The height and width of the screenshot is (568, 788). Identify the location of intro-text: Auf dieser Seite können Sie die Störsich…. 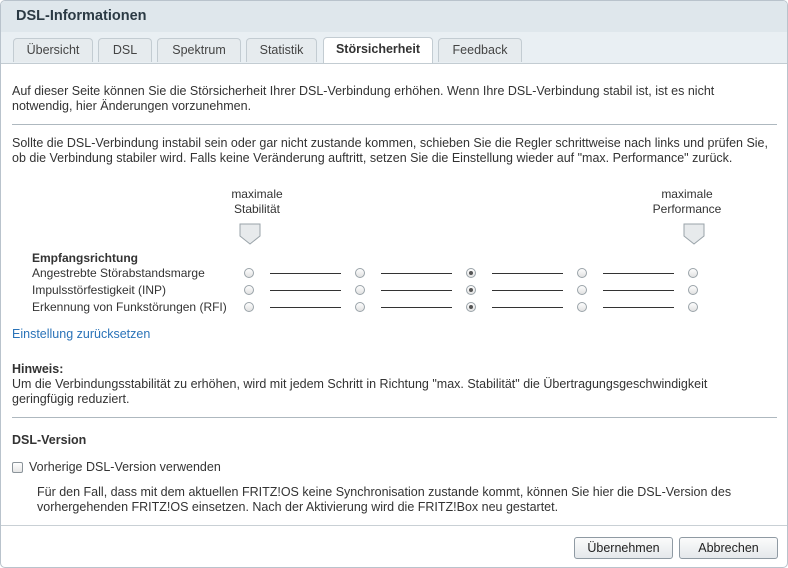
(363, 98).